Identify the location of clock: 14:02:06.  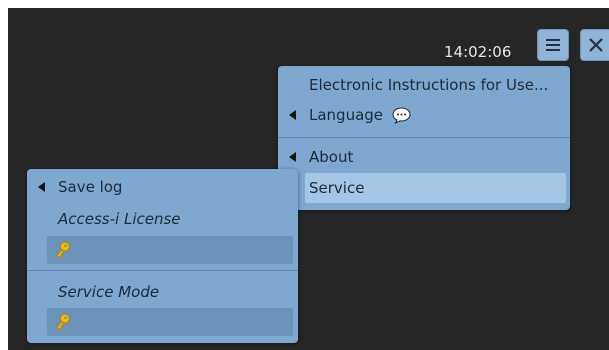
(478, 52).